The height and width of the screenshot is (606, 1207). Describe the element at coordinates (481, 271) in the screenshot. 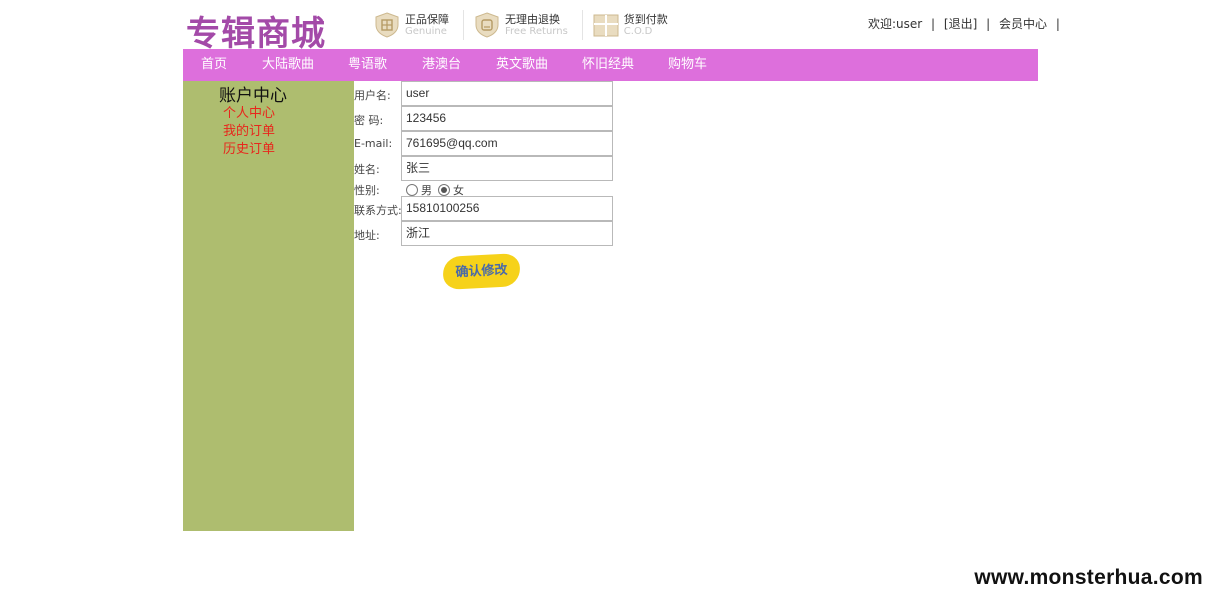

I see `confirm-edit-button: 确认修改` at that location.